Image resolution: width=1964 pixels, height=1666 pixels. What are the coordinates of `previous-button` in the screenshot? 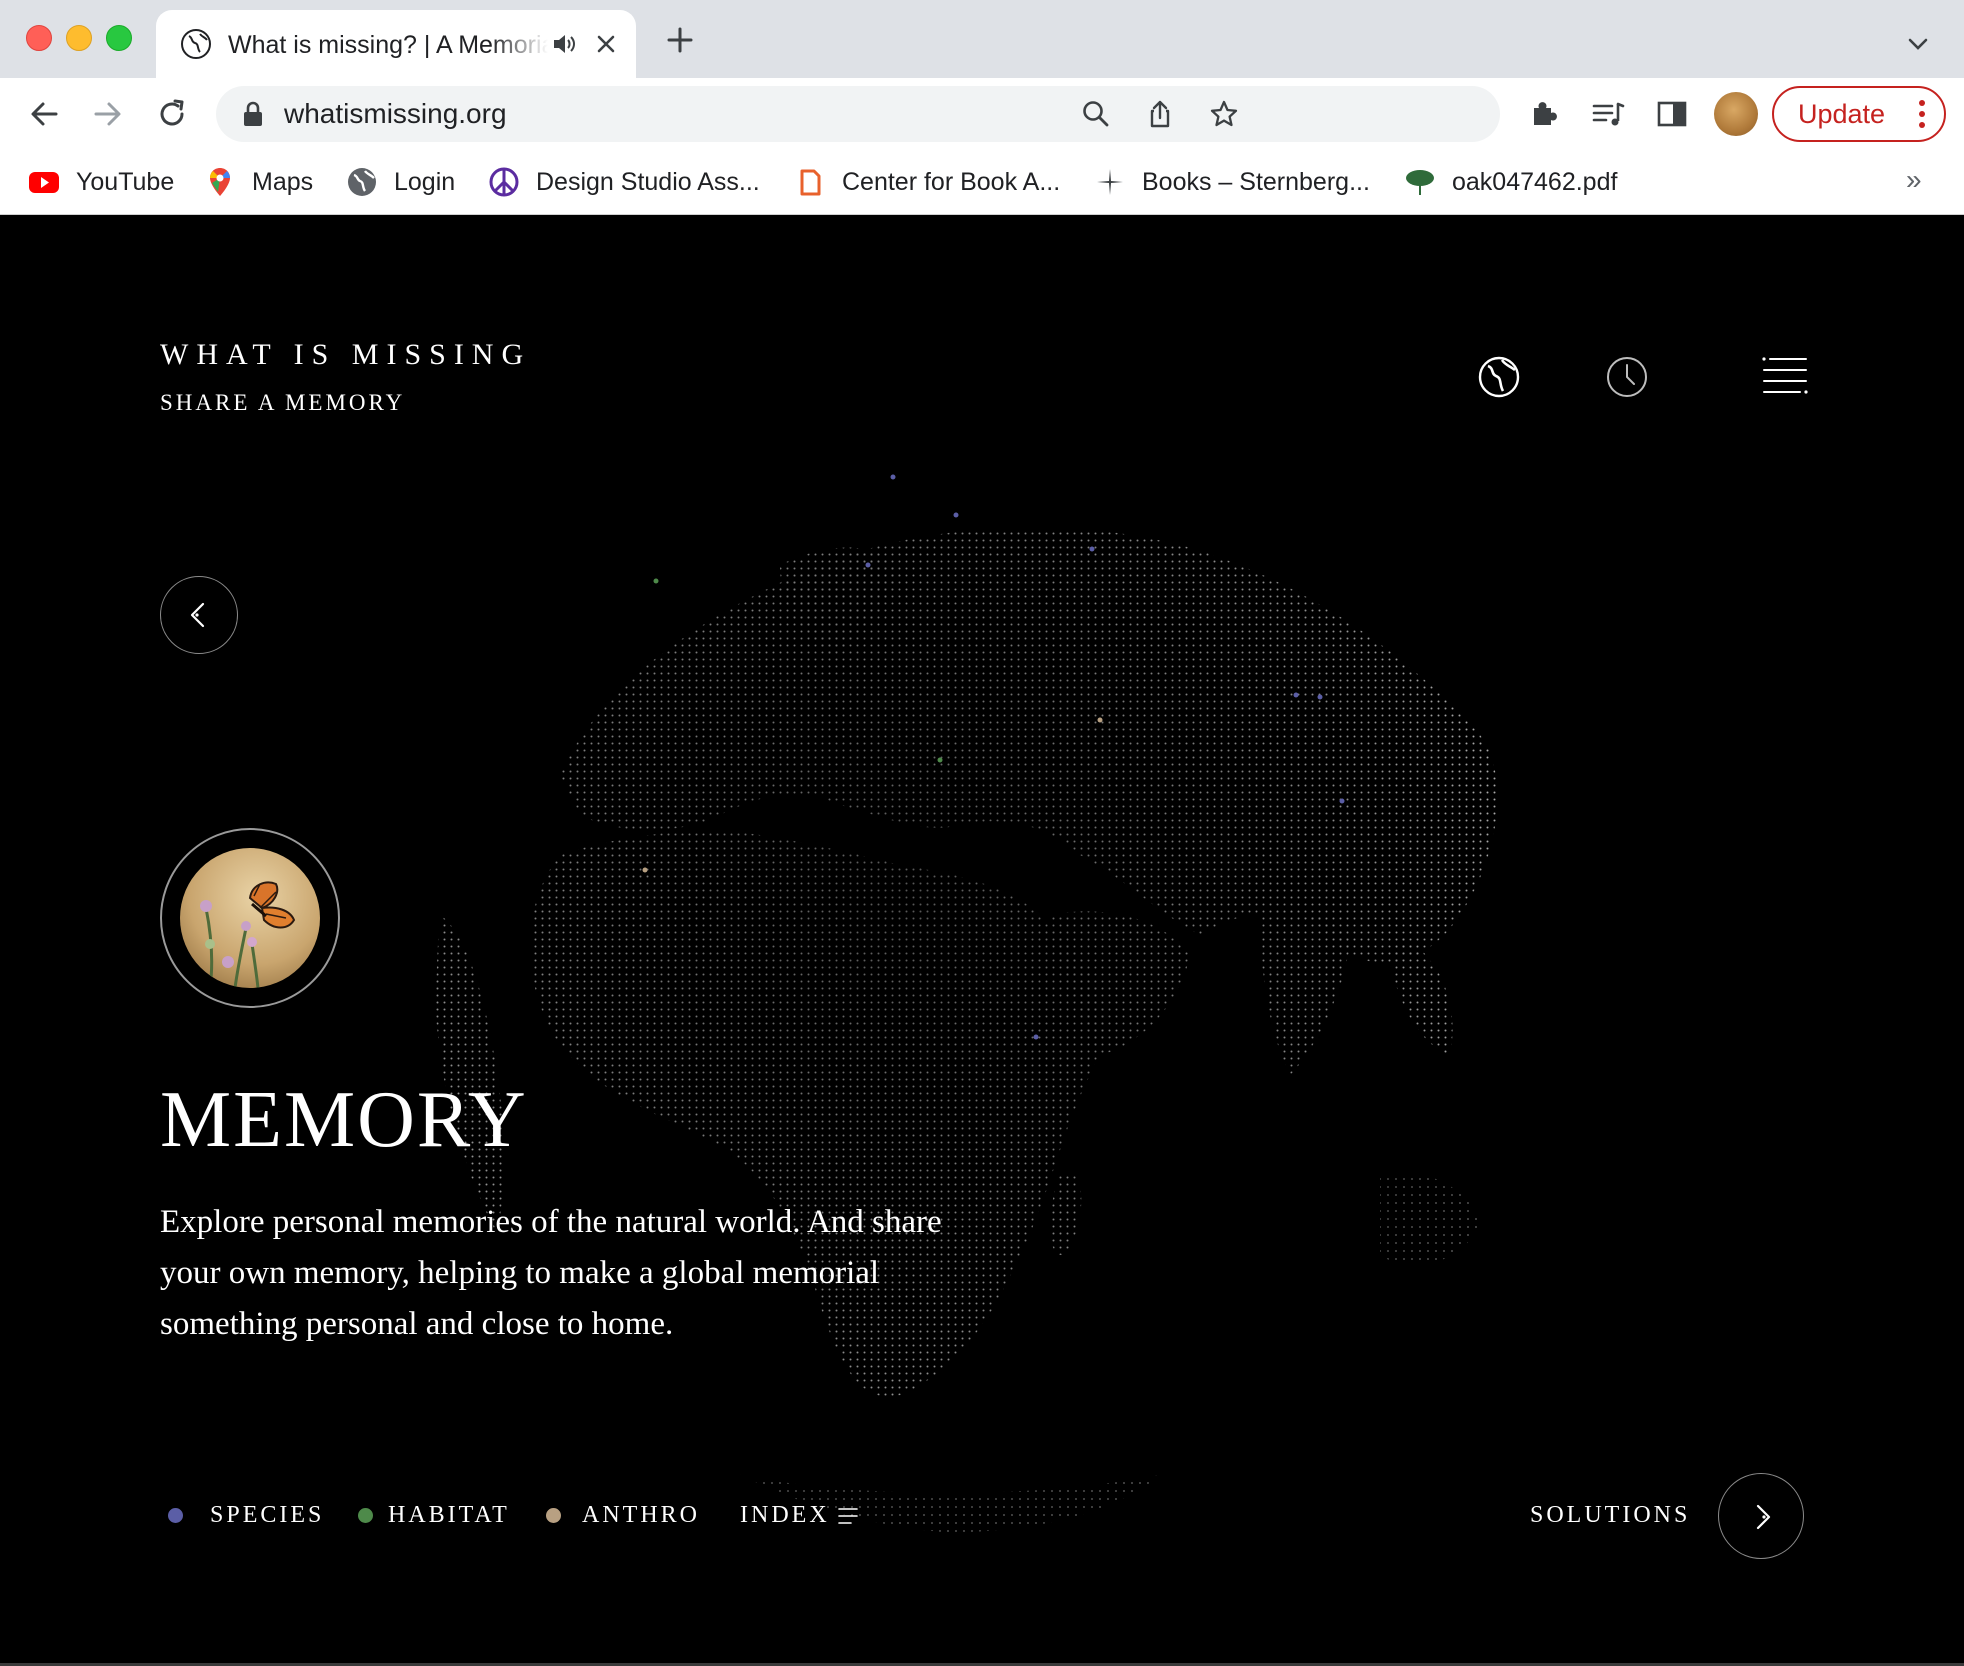 It's located at (199, 615).